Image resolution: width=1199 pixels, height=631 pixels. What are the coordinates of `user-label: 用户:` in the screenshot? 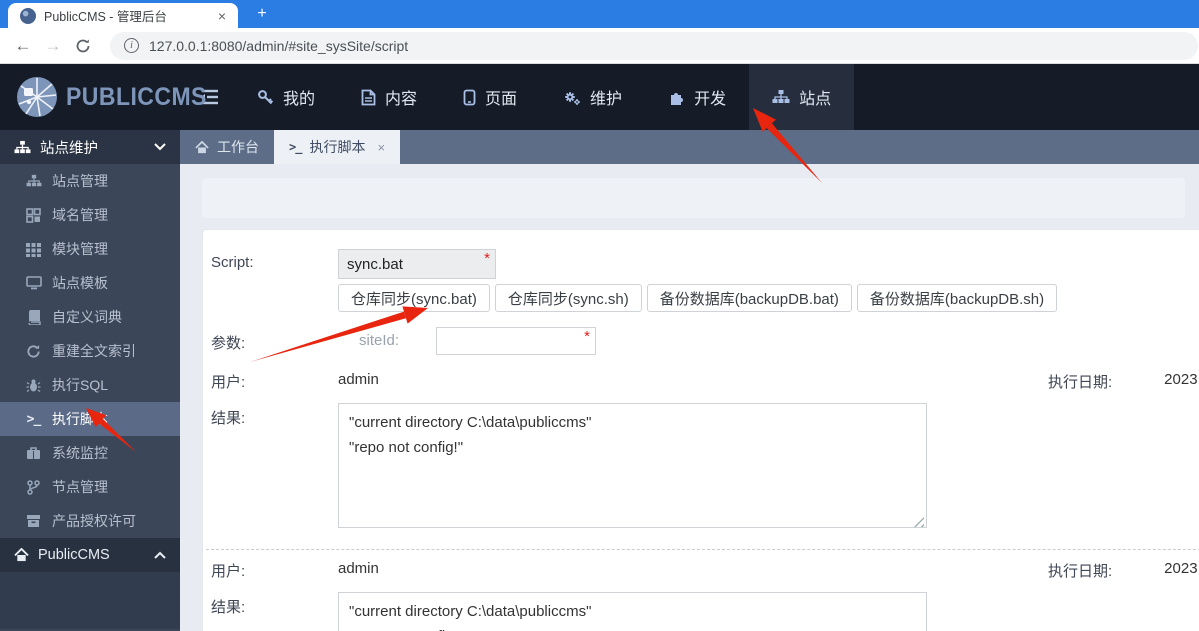 It's located at (228, 571).